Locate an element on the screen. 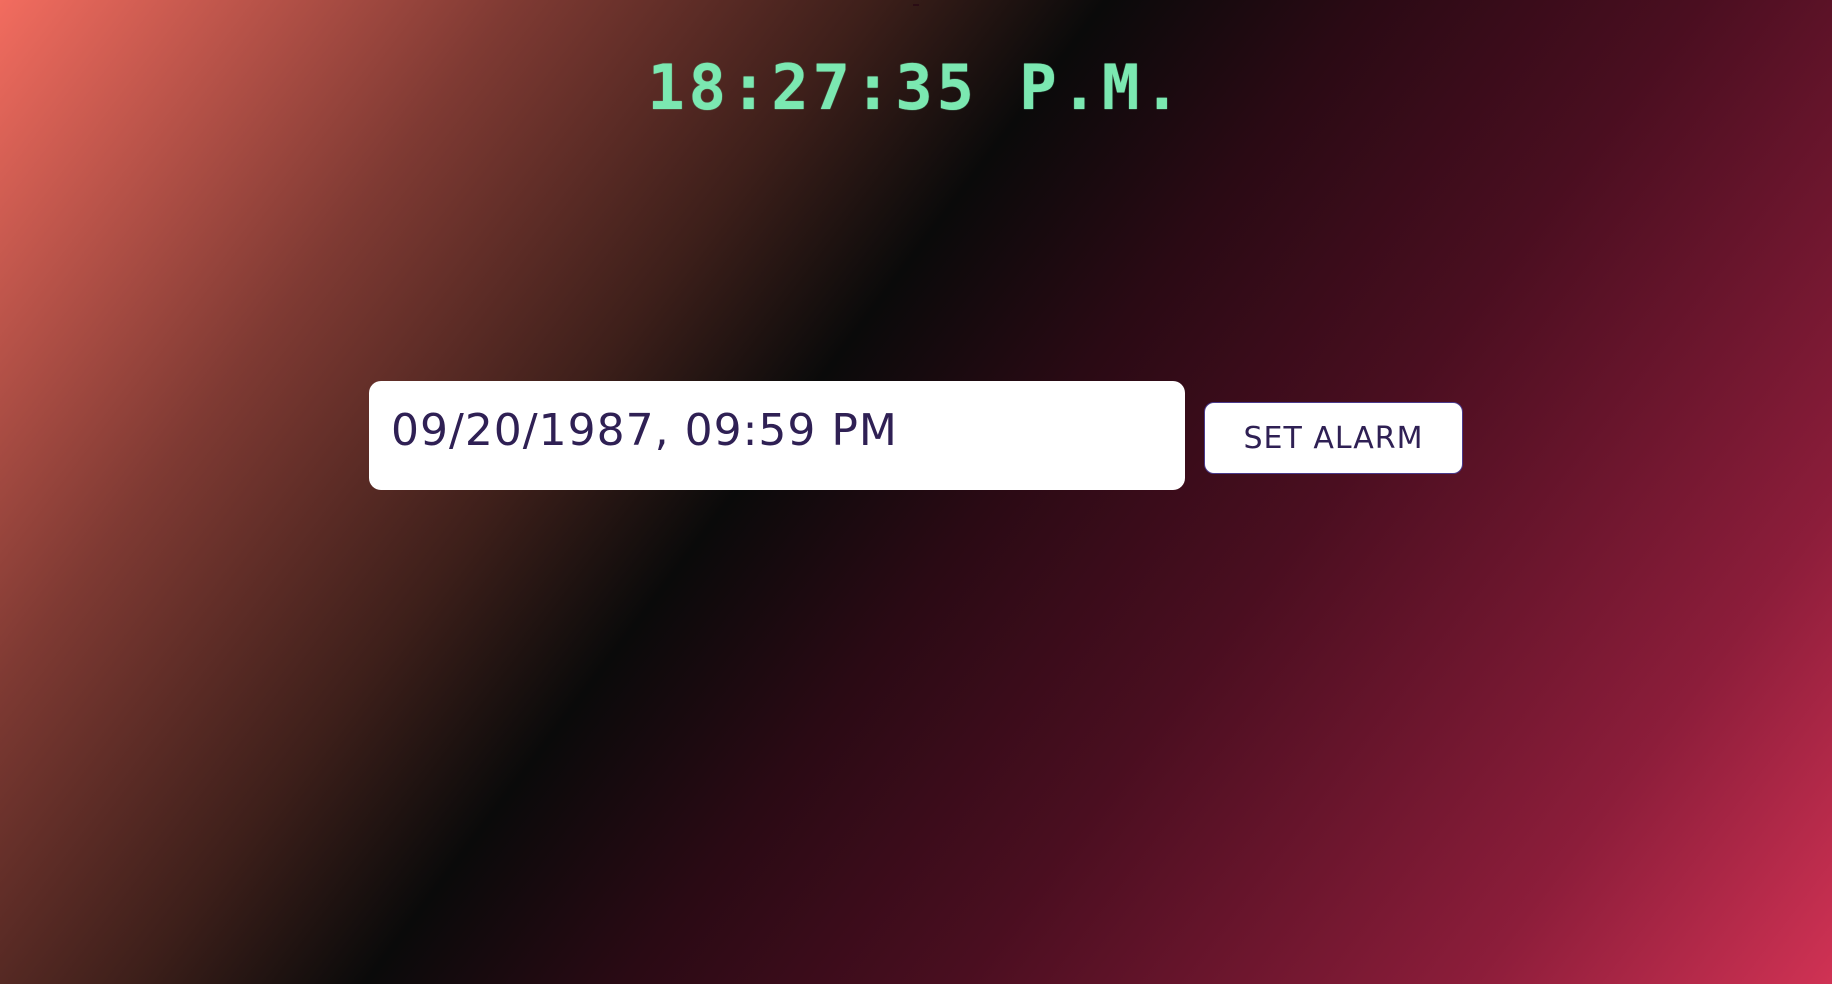 This screenshot has height=984, width=1832. digital-clock: 18:27:35 P.M. is located at coordinates (916, 87).